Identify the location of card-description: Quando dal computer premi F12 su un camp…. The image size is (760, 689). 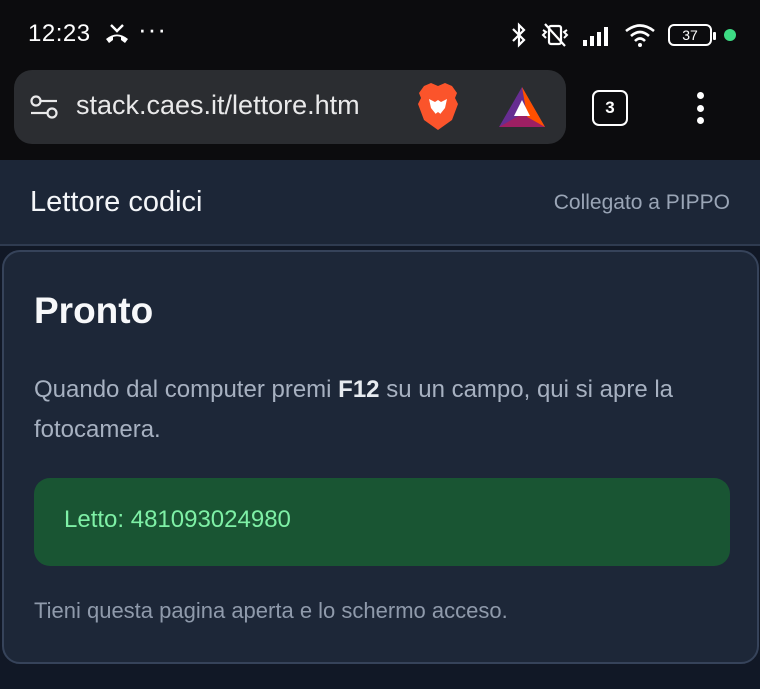
(384, 410).